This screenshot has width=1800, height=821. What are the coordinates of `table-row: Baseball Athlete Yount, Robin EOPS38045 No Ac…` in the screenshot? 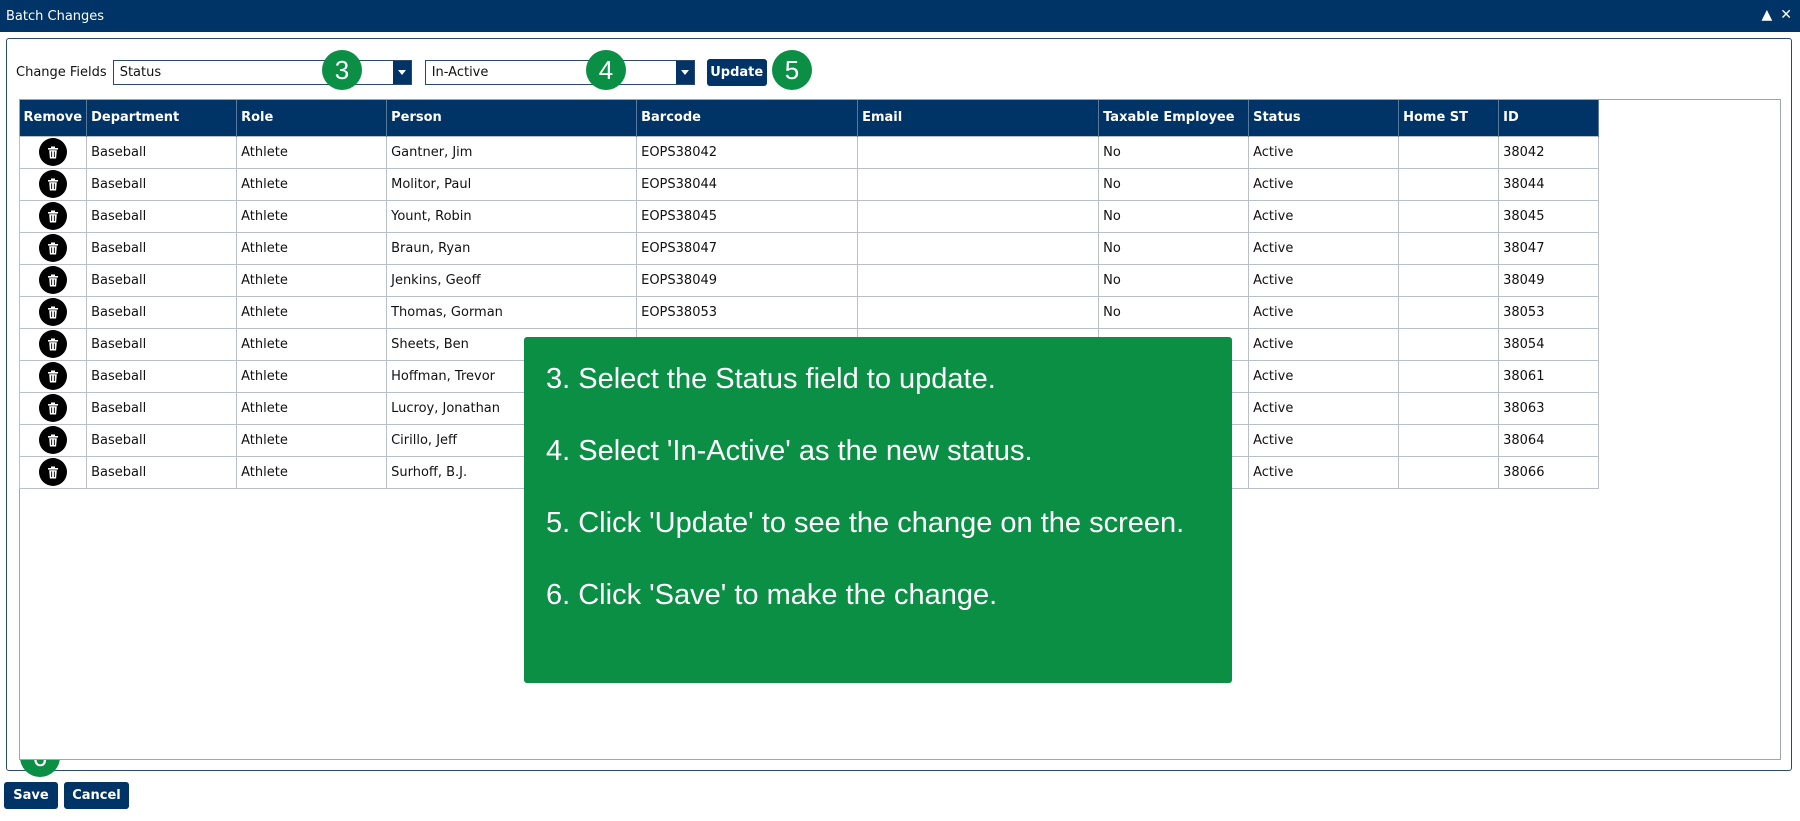 It's located at (809, 216).